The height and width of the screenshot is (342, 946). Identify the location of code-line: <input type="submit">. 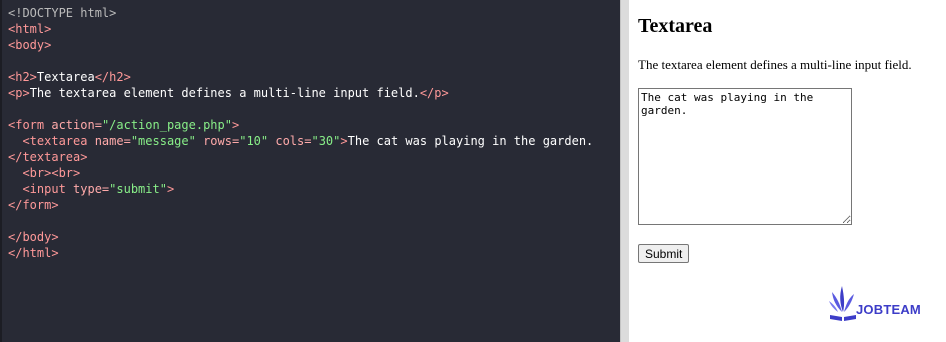
(300, 189).